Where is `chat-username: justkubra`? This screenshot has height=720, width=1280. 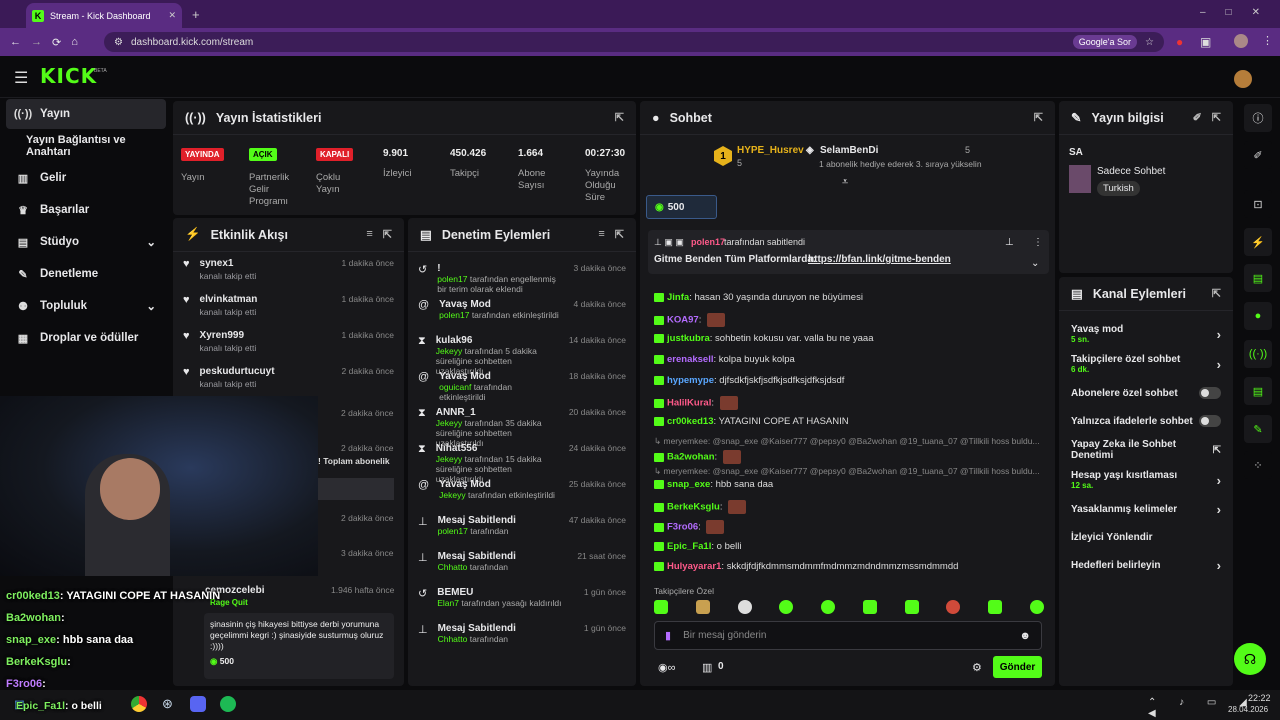 chat-username: justkubra is located at coordinates (688, 338).